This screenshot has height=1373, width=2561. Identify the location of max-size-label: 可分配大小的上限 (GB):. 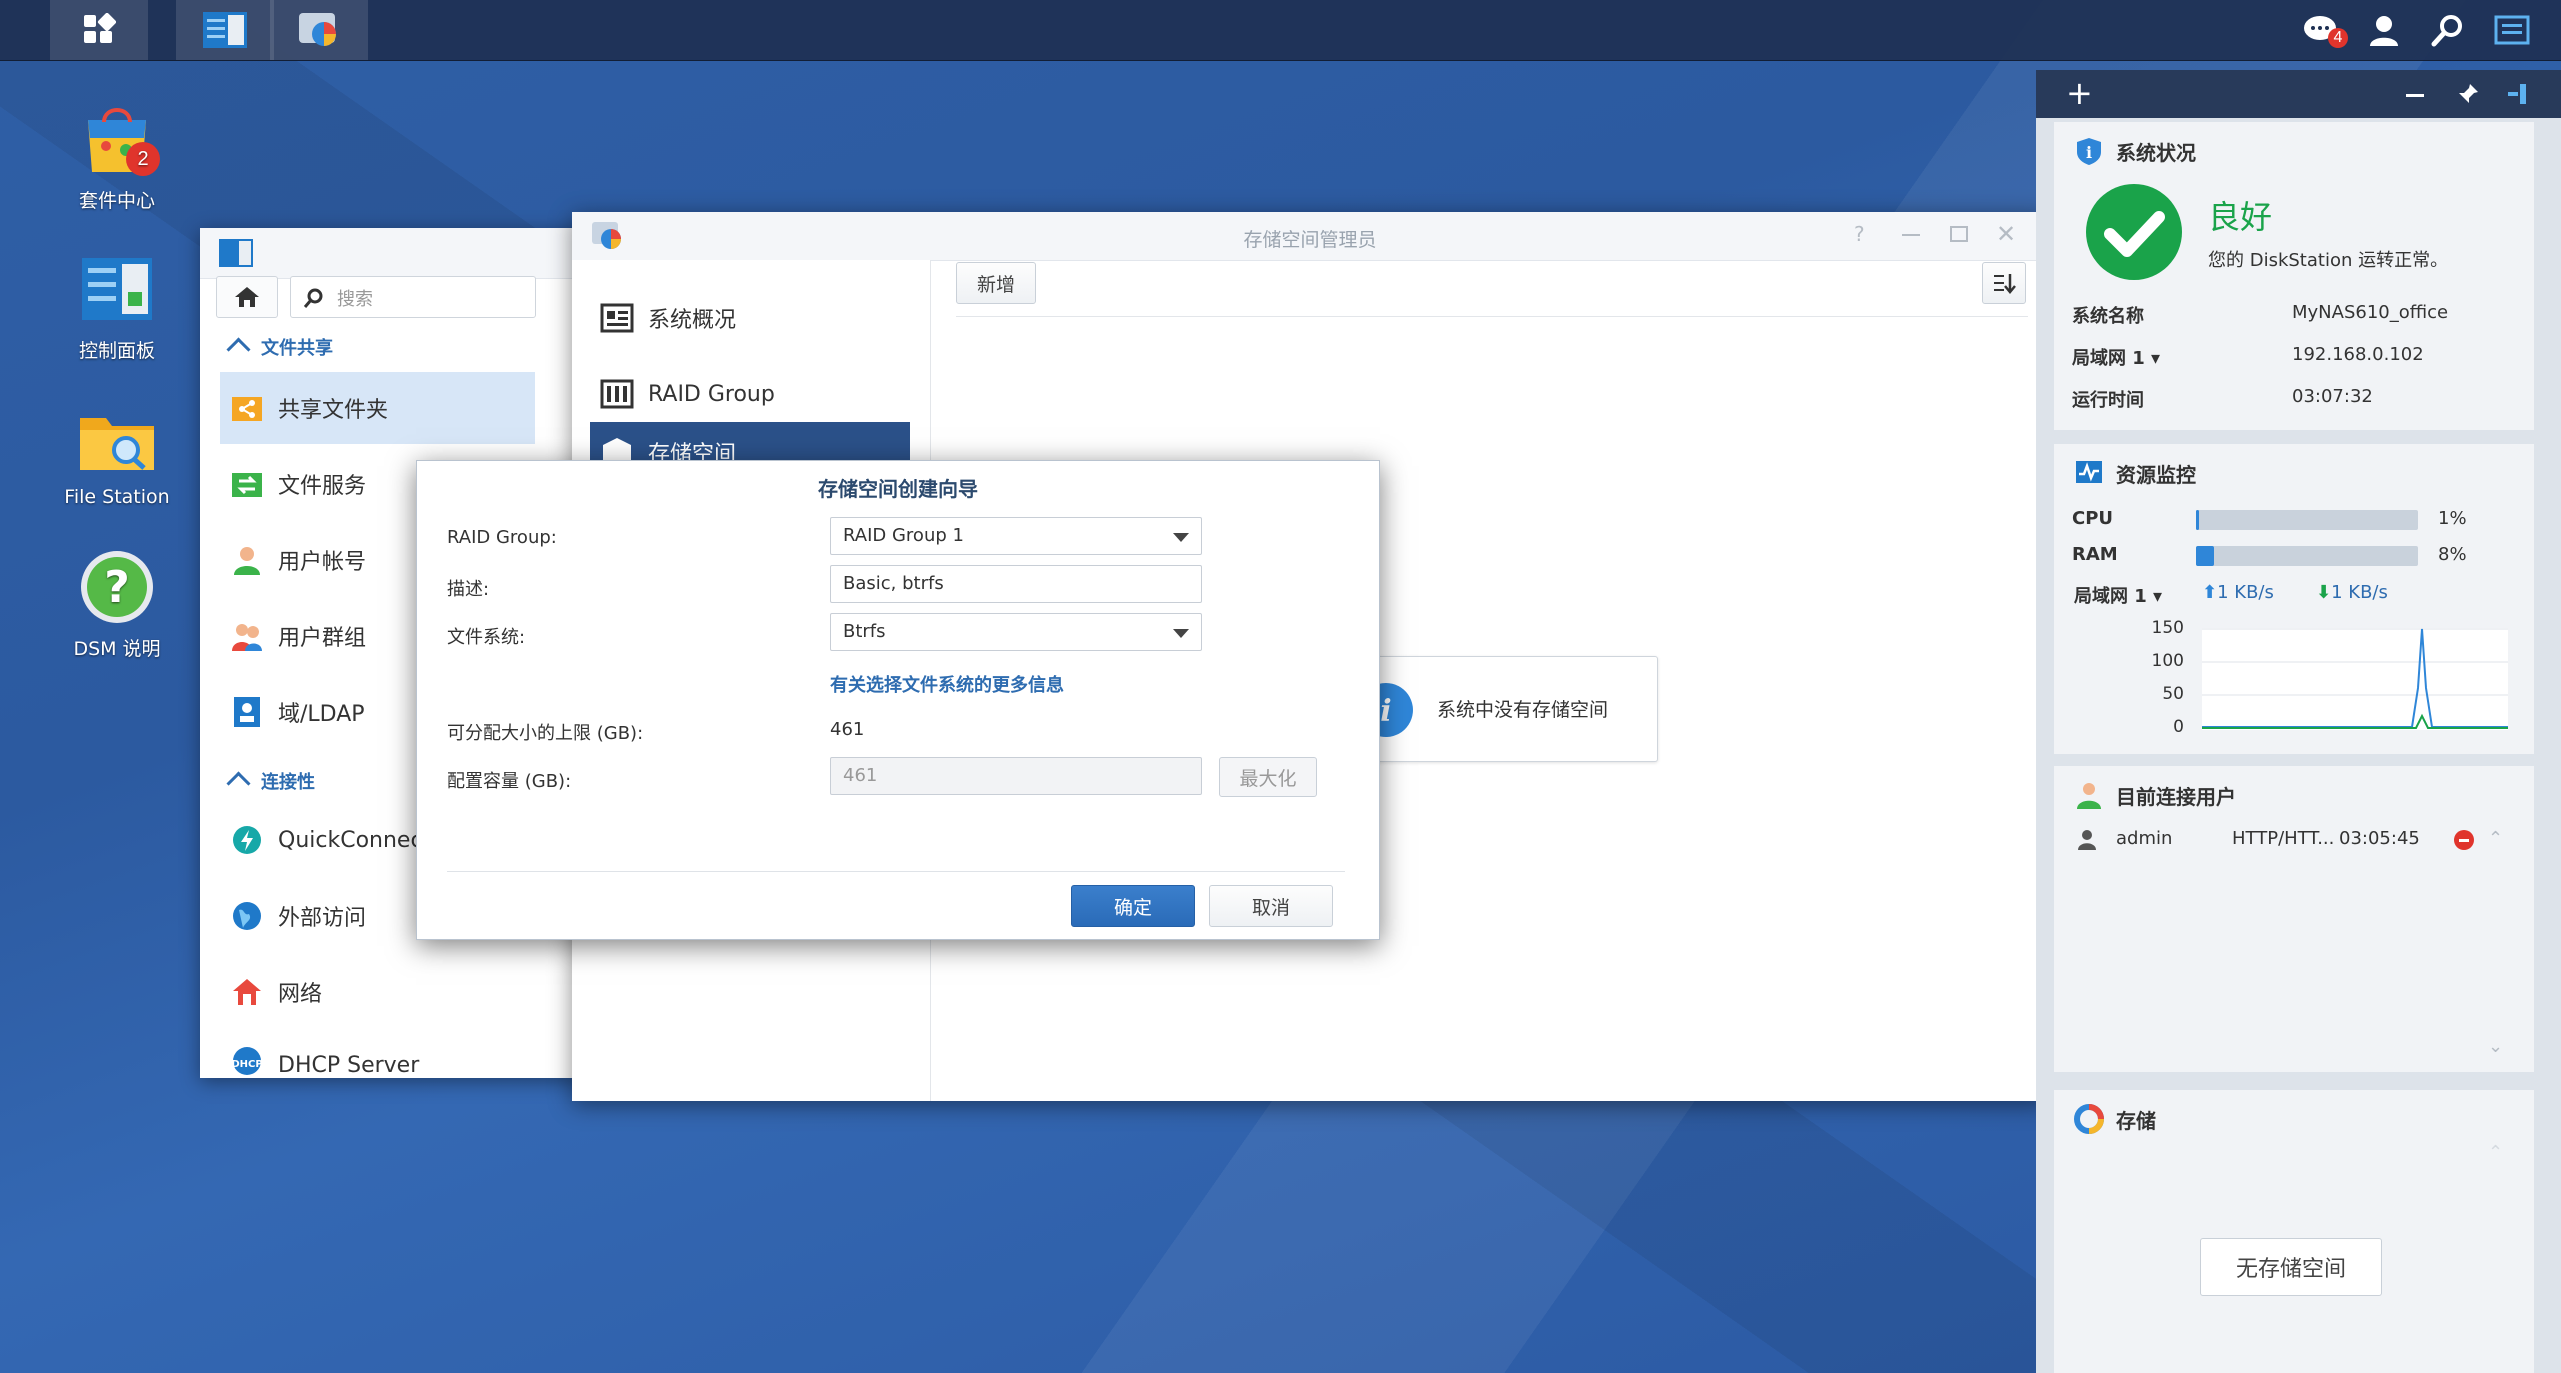
(545, 733).